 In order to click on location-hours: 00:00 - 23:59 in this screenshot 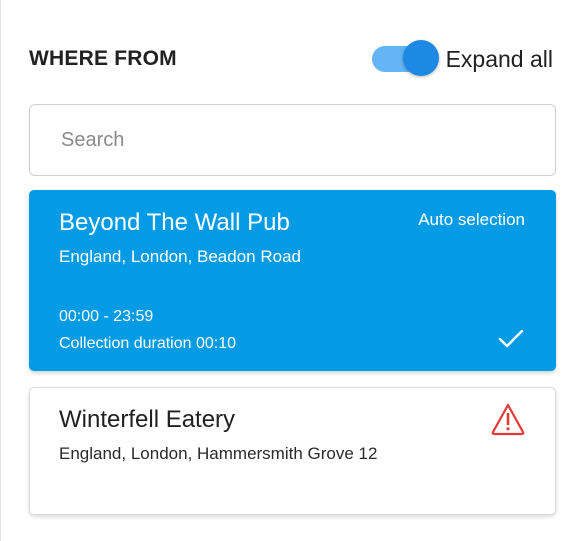, I will do `click(106, 316)`.